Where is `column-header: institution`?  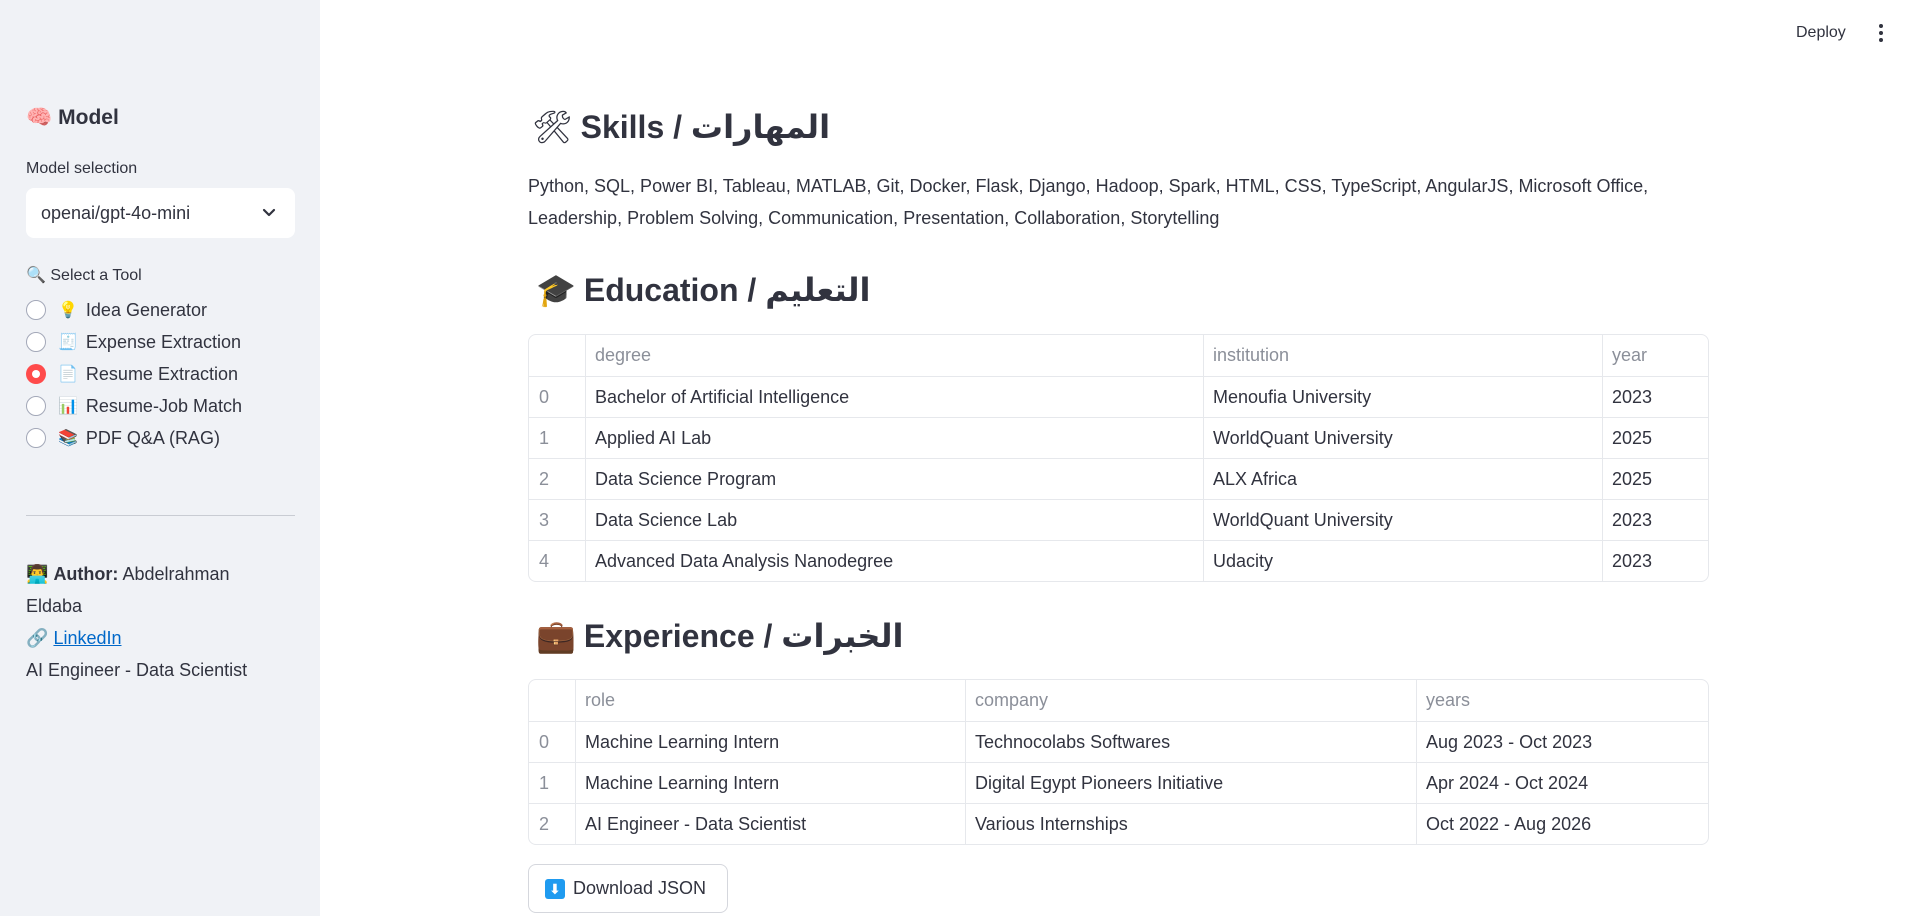 column-header: institution is located at coordinates (1402, 355).